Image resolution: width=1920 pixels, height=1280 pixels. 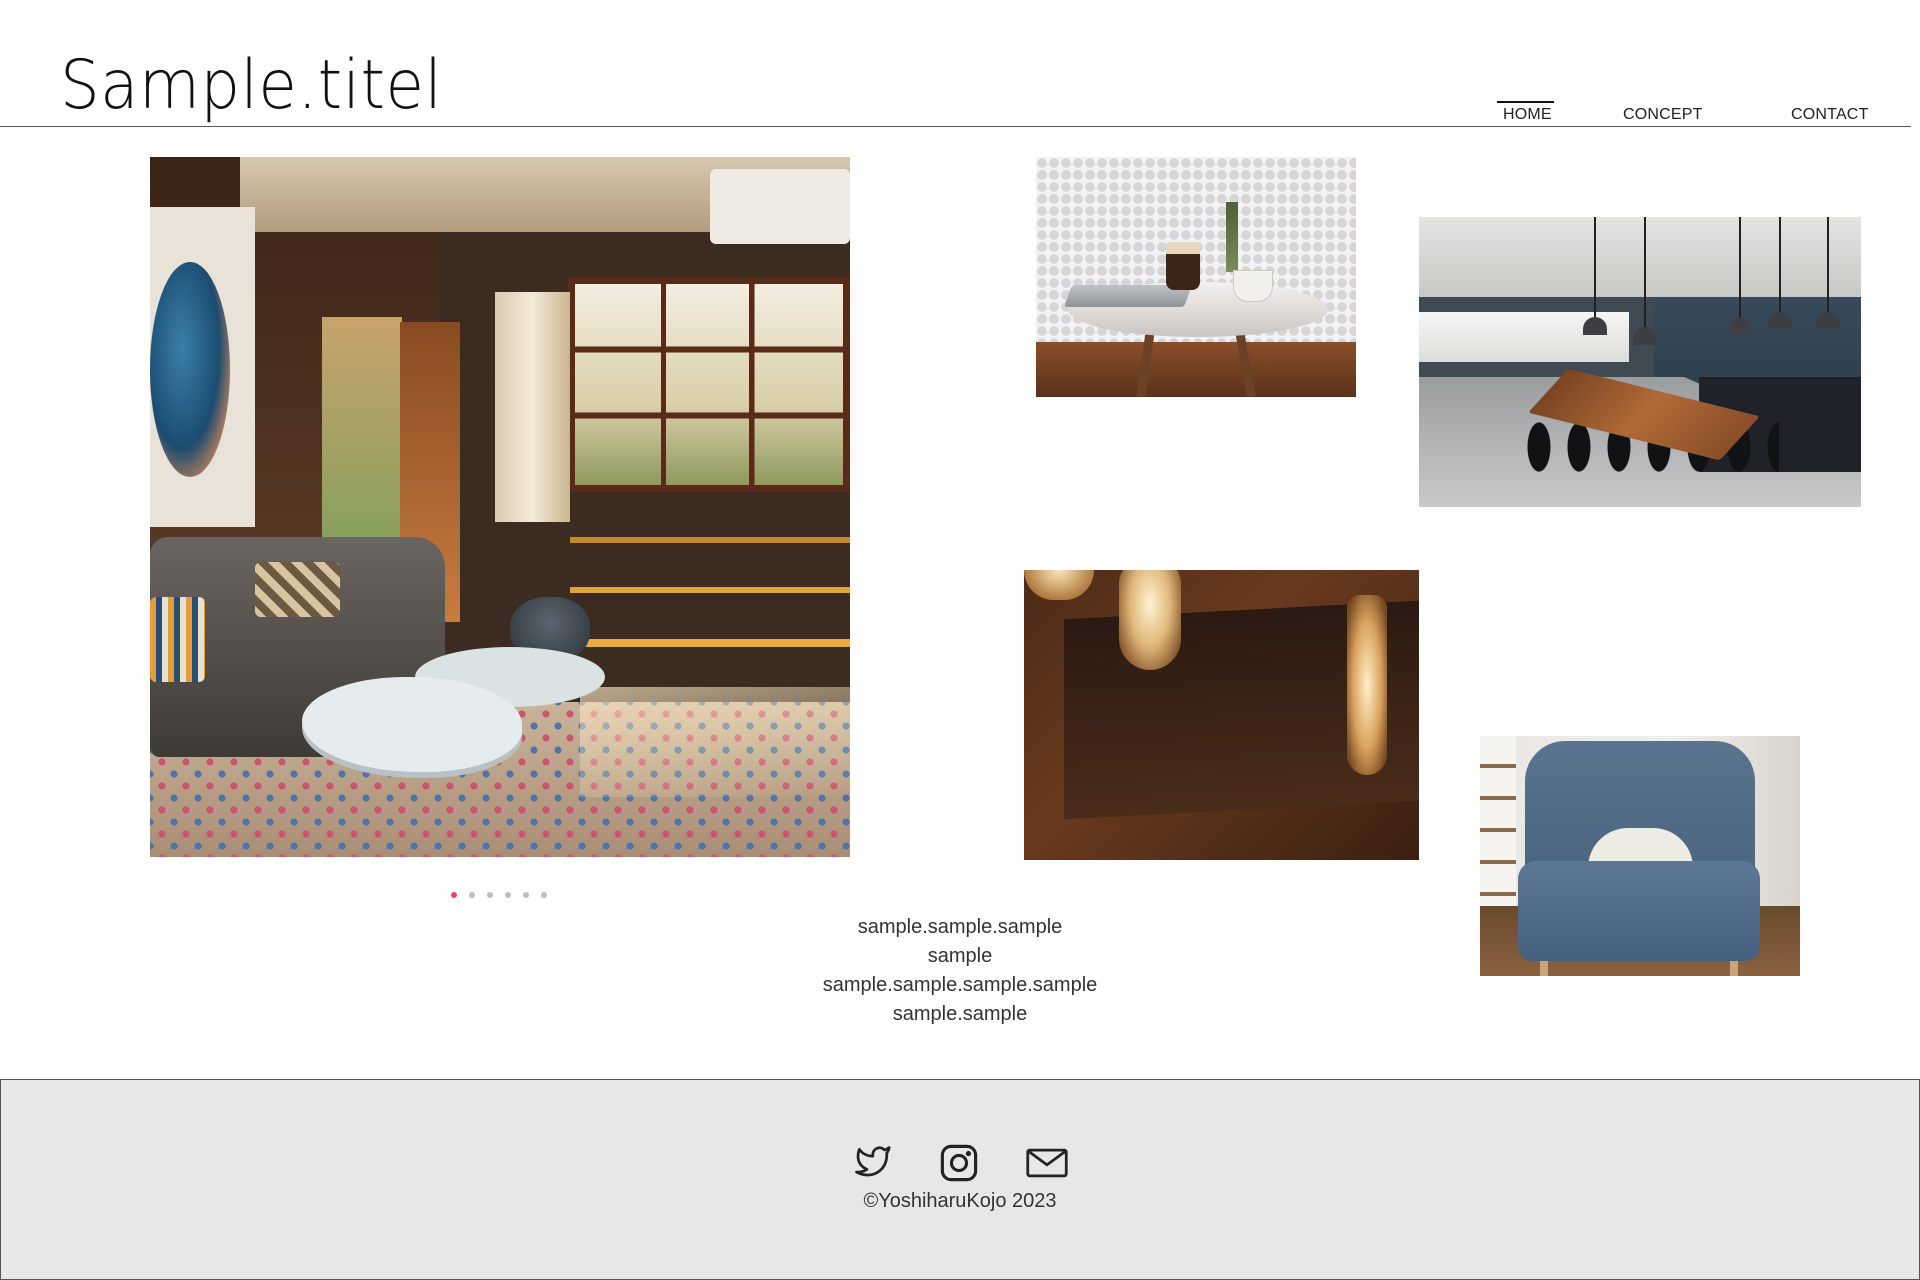 I want to click on gallery-photo-cafe, so click(x=1196, y=277).